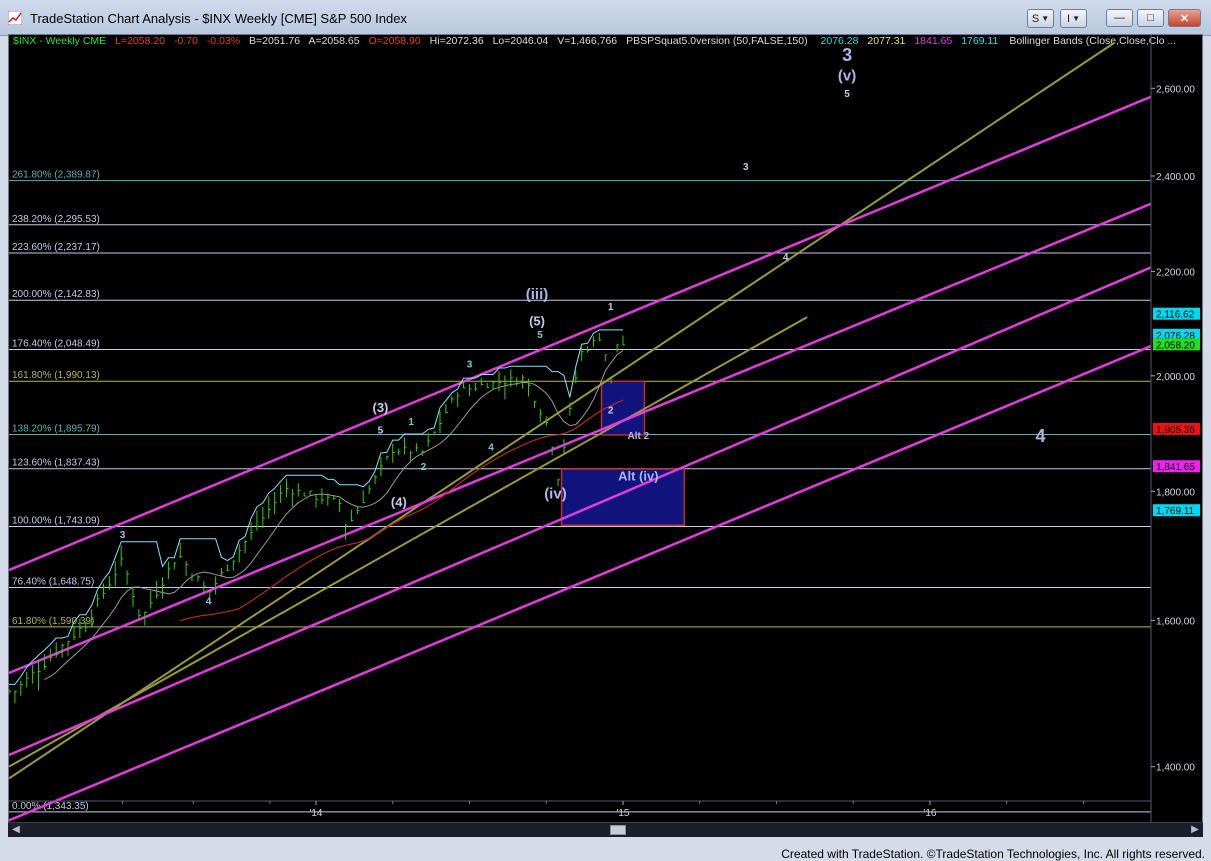 Image resolution: width=1211 pixels, height=861 pixels. Describe the element at coordinates (979, 41) in the screenshot. I see `header-ind-v4: 1769.11` at that location.